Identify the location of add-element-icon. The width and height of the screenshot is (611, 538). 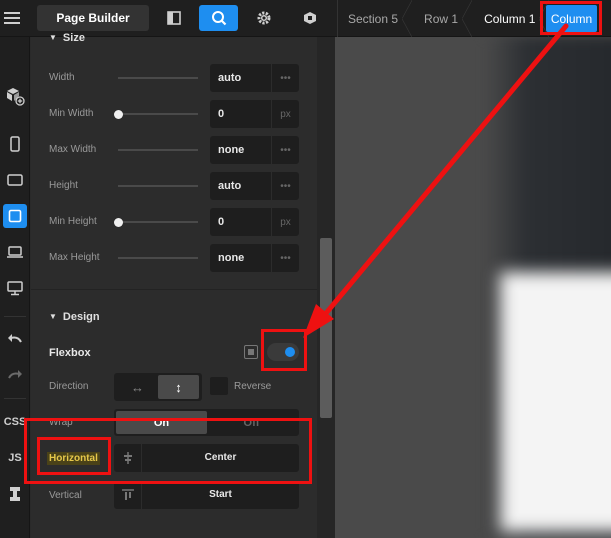
(15, 96).